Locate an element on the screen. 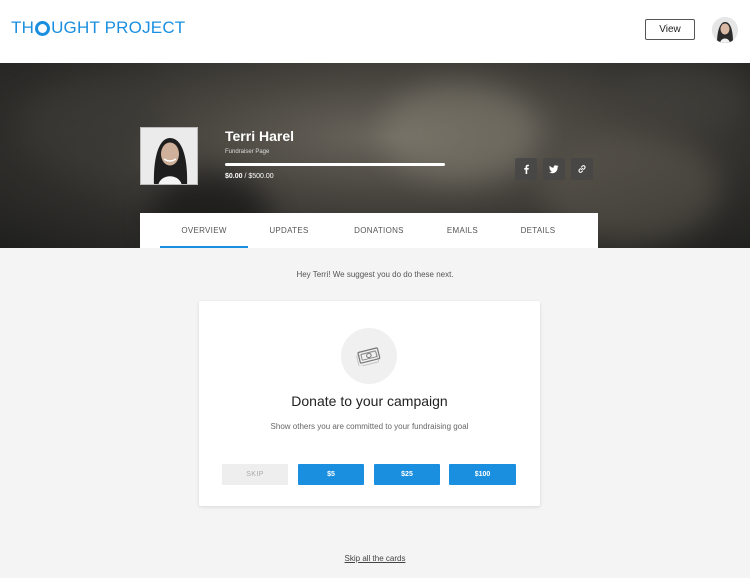 The image size is (750, 578). copy-link-button is located at coordinates (582, 169).